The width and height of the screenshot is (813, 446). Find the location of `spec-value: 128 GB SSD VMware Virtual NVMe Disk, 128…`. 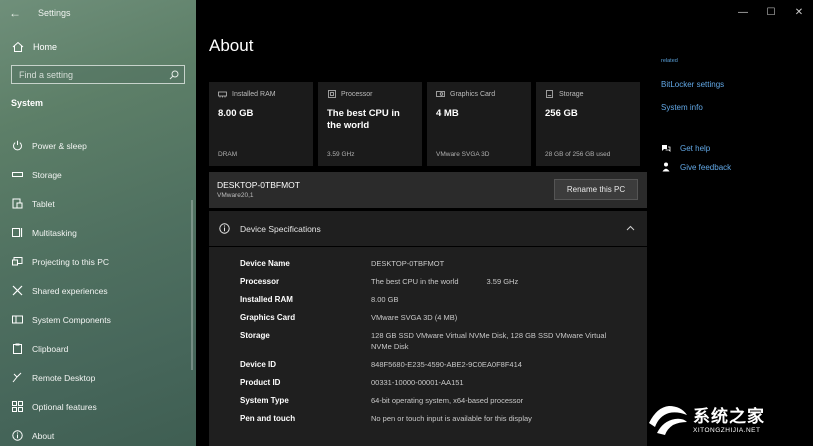

spec-value: 128 GB SSD VMware Virtual NVMe Disk, 128… is located at coordinates (489, 341).